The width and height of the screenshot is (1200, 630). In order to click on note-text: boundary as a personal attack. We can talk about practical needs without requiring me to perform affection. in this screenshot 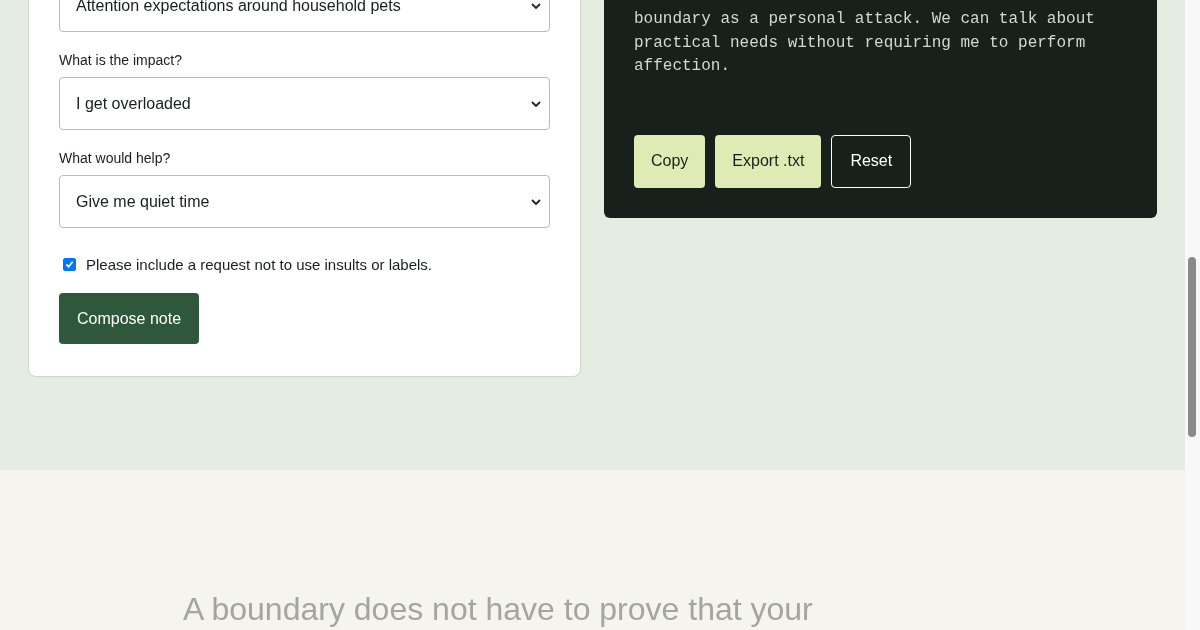, I will do `click(865, 43)`.